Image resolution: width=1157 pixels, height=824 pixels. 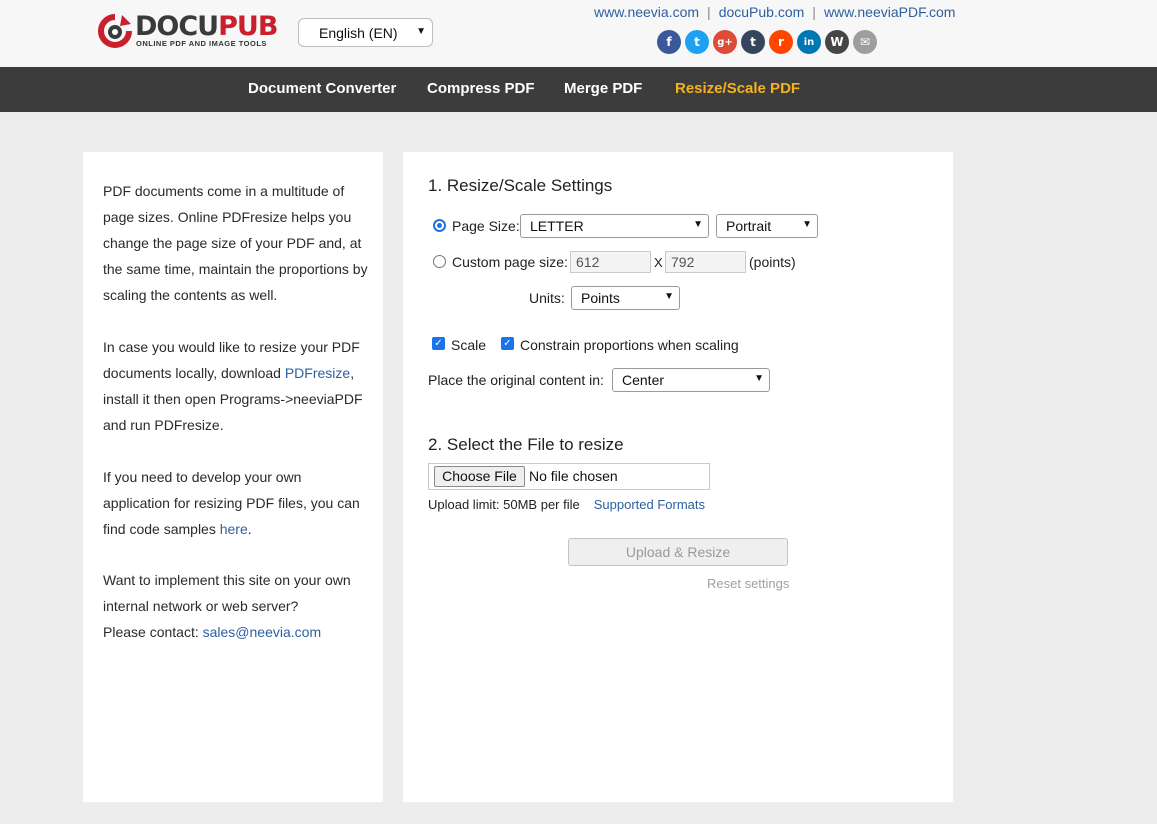 I want to click on constrain-proportions-label: Constrain proportions when scaling, so click(x=629, y=345).